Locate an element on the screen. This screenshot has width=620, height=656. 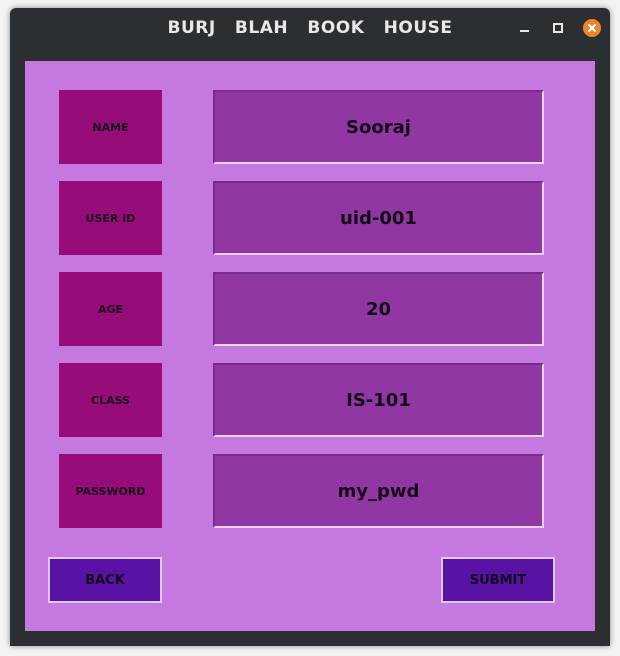
maximize-button is located at coordinates (558, 28).